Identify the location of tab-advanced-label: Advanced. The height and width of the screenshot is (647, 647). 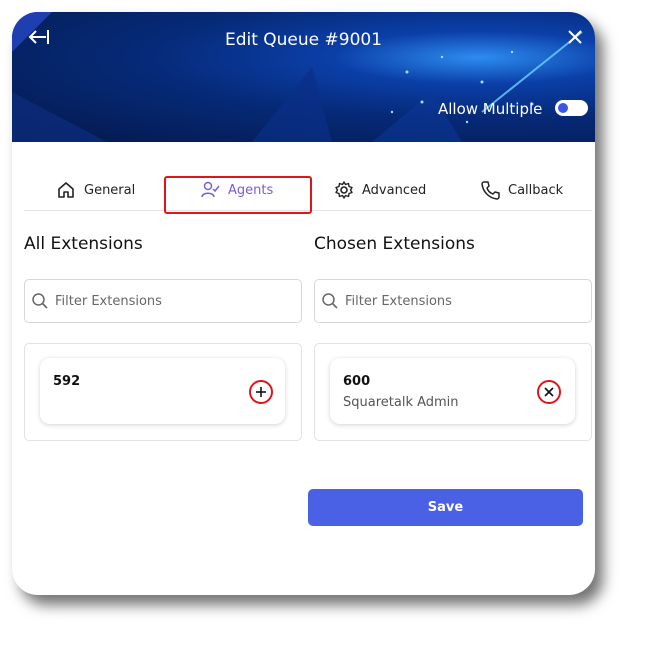
(394, 190).